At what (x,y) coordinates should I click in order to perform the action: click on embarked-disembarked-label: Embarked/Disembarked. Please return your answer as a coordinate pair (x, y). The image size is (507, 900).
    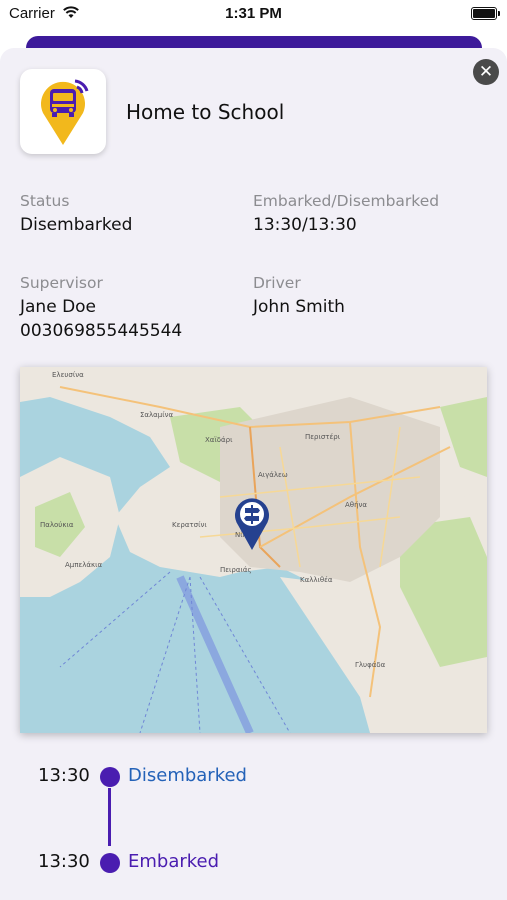
    Looking at the image, I should click on (346, 201).